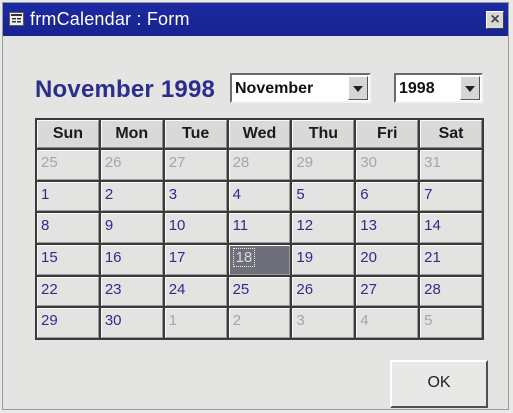 Image resolution: width=513 pixels, height=413 pixels. I want to click on day-cell: 8, so click(68, 228).